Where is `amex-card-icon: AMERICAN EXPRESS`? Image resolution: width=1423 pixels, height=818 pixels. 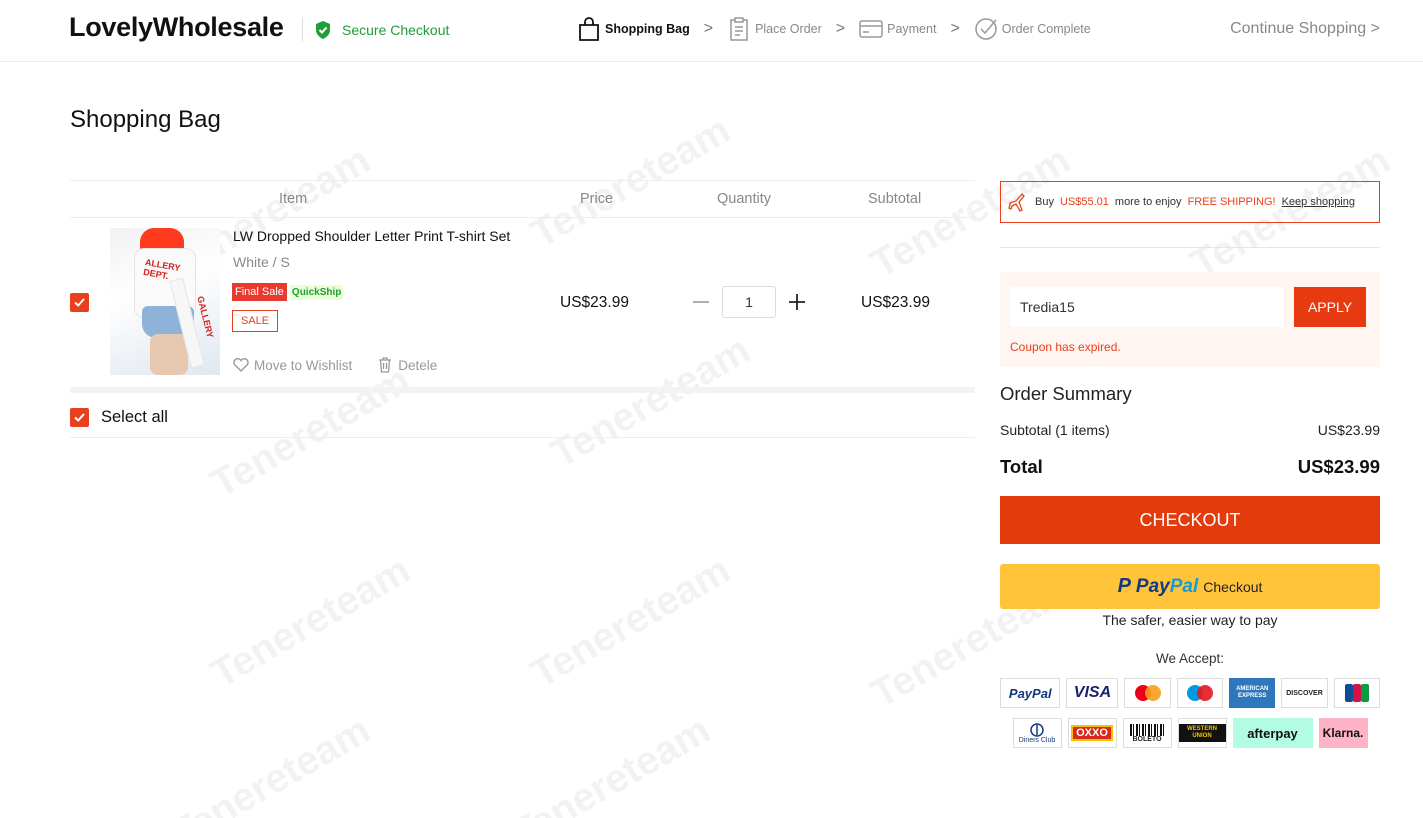
amex-card-icon: AMERICAN EXPRESS is located at coordinates (1252, 693).